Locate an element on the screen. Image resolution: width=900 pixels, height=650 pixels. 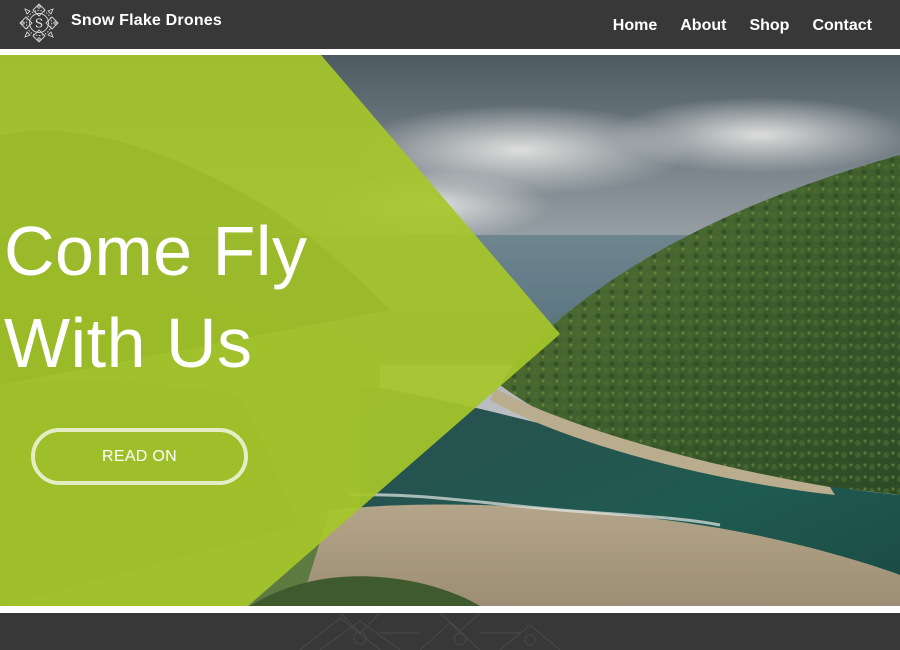
site-title: Snow Flake Drones is located at coordinates (146, 21).